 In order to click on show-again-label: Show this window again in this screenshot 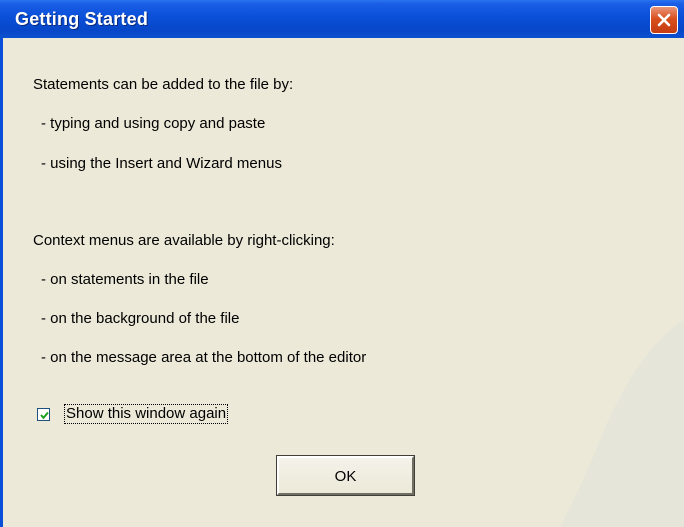, I will do `click(146, 414)`.